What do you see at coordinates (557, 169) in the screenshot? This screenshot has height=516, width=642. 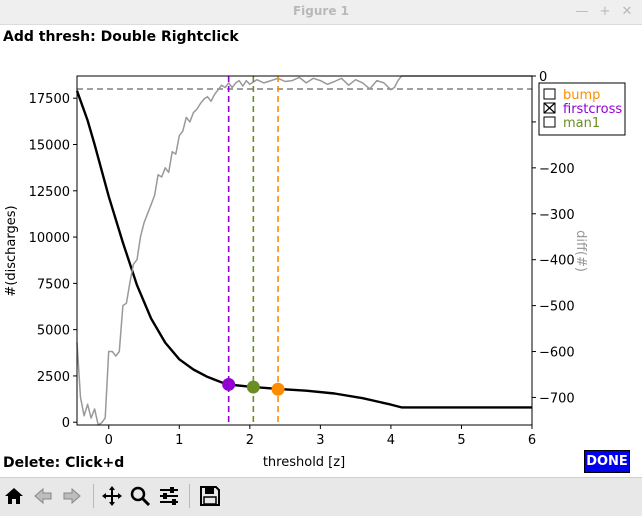 I see `y-right-tick-label: −200` at bounding box center [557, 169].